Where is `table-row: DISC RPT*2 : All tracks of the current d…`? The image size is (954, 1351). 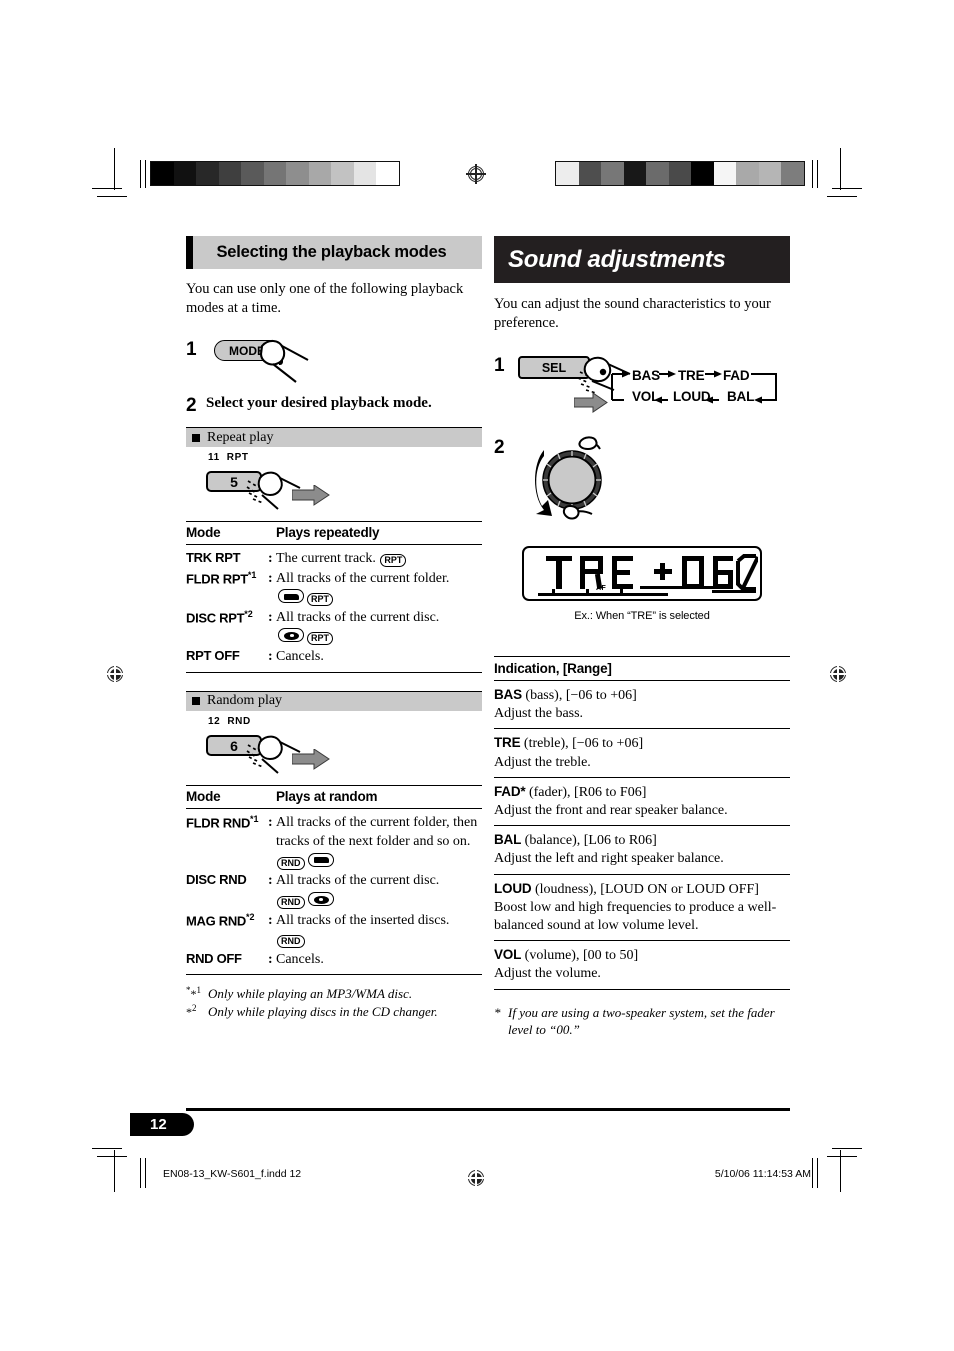 table-row: DISC RPT*2 : All tracks of the current d… is located at coordinates (334, 627).